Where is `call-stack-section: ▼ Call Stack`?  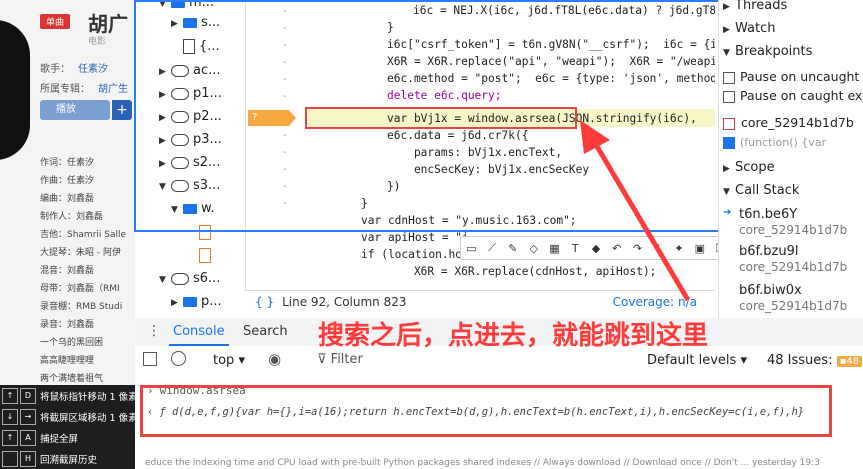 call-stack-section: ▼ Call Stack is located at coordinates (761, 190).